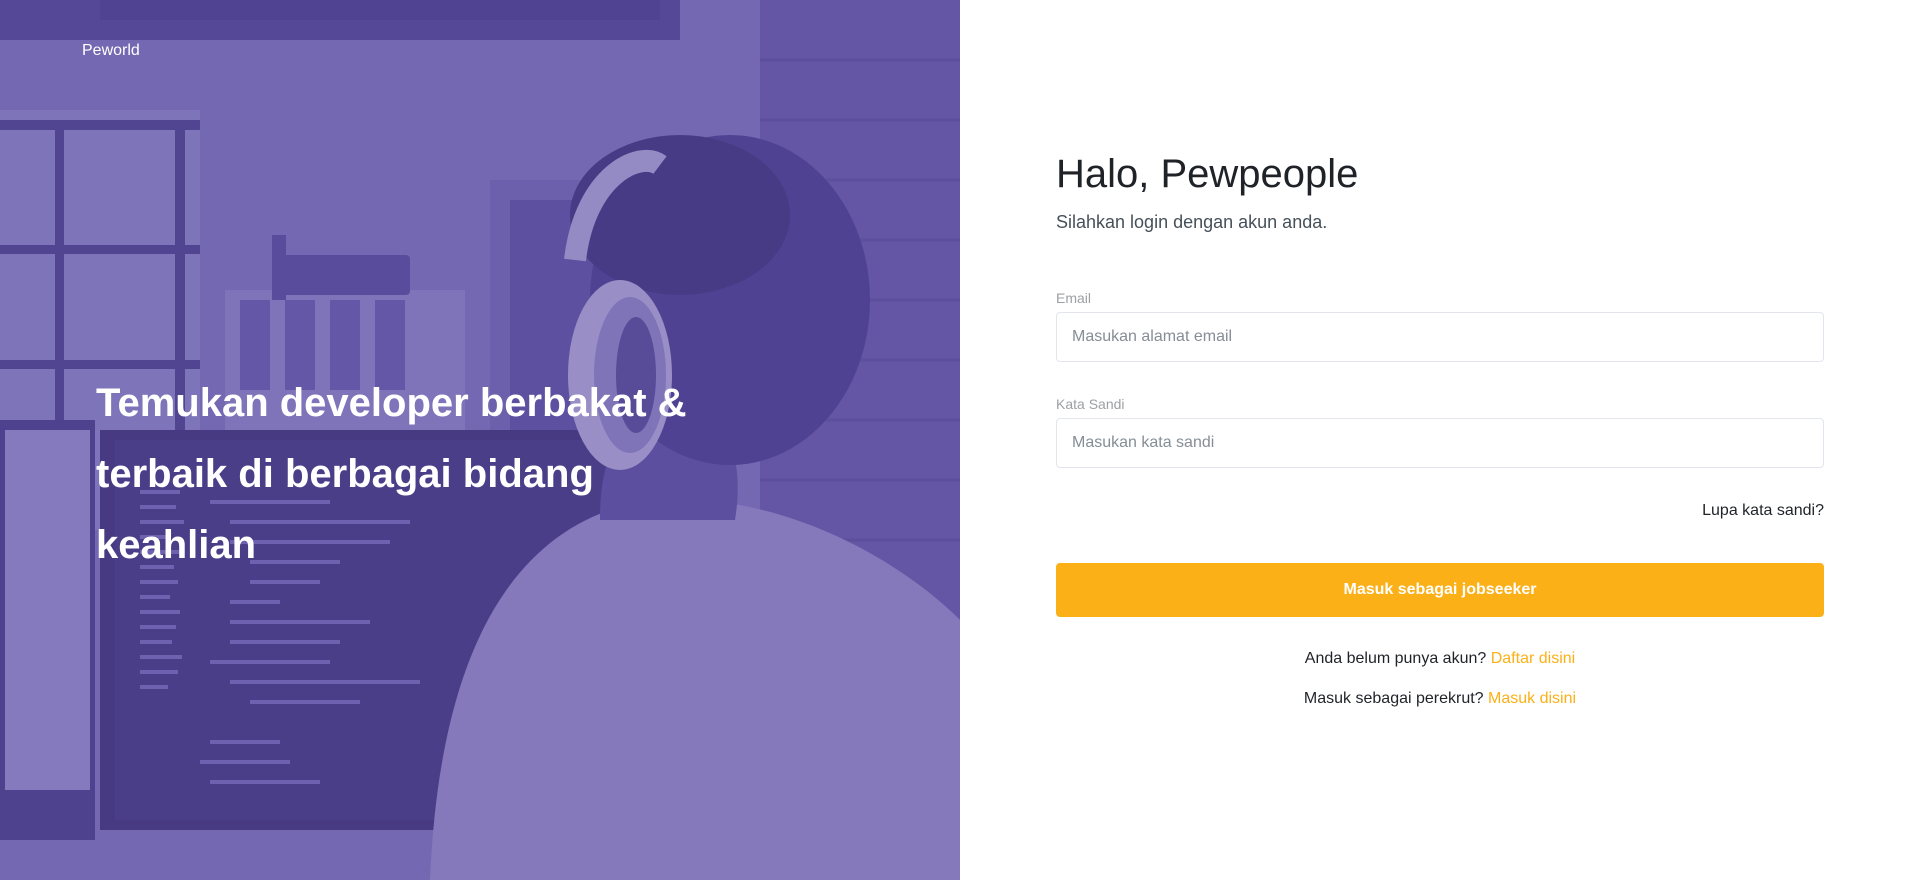 The image size is (1920, 880). What do you see at coordinates (1192, 222) in the screenshot?
I see `page-subtitle: Silahkan login dengan akun anda.` at bounding box center [1192, 222].